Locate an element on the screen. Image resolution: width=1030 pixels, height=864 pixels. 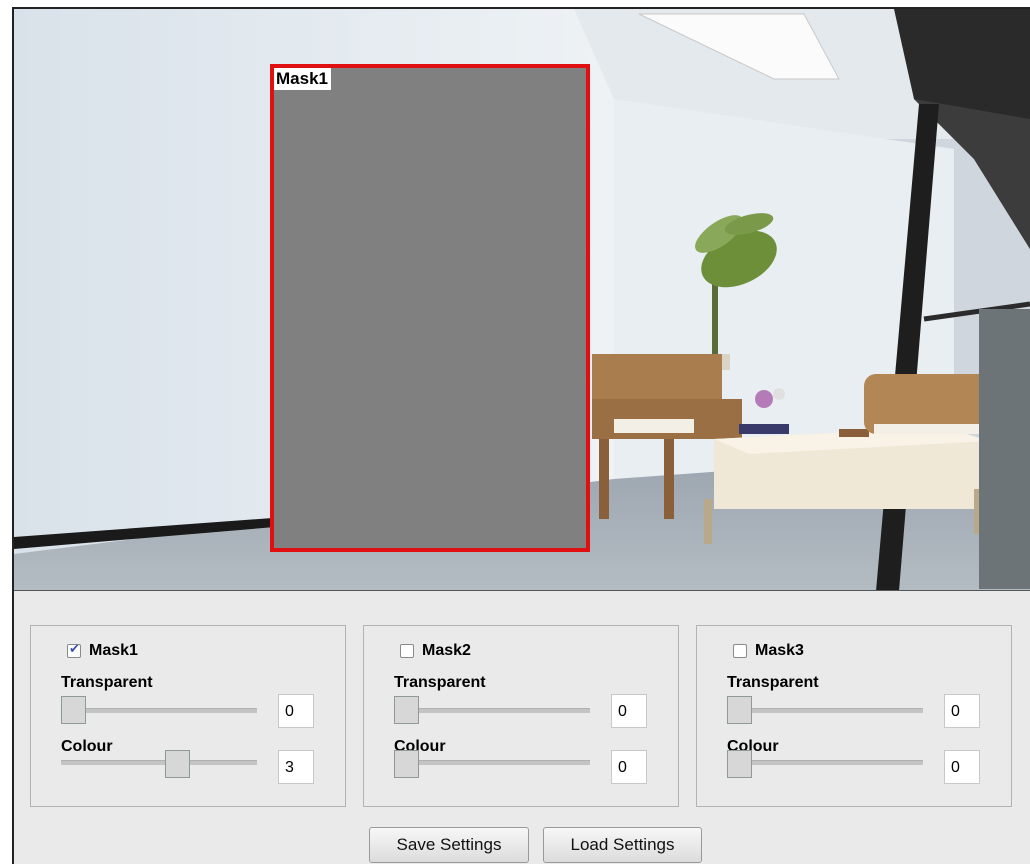
mask3-checkbox-row: Mask3 is located at coordinates (768, 651).